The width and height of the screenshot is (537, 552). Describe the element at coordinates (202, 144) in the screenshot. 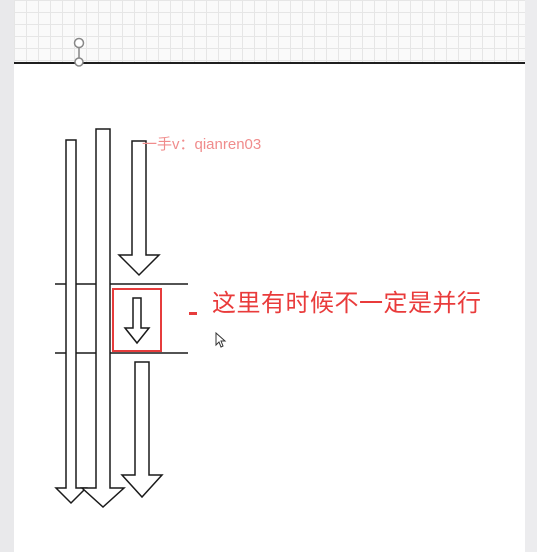

I see `watermark-text: 一手v：qianren03` at that location.